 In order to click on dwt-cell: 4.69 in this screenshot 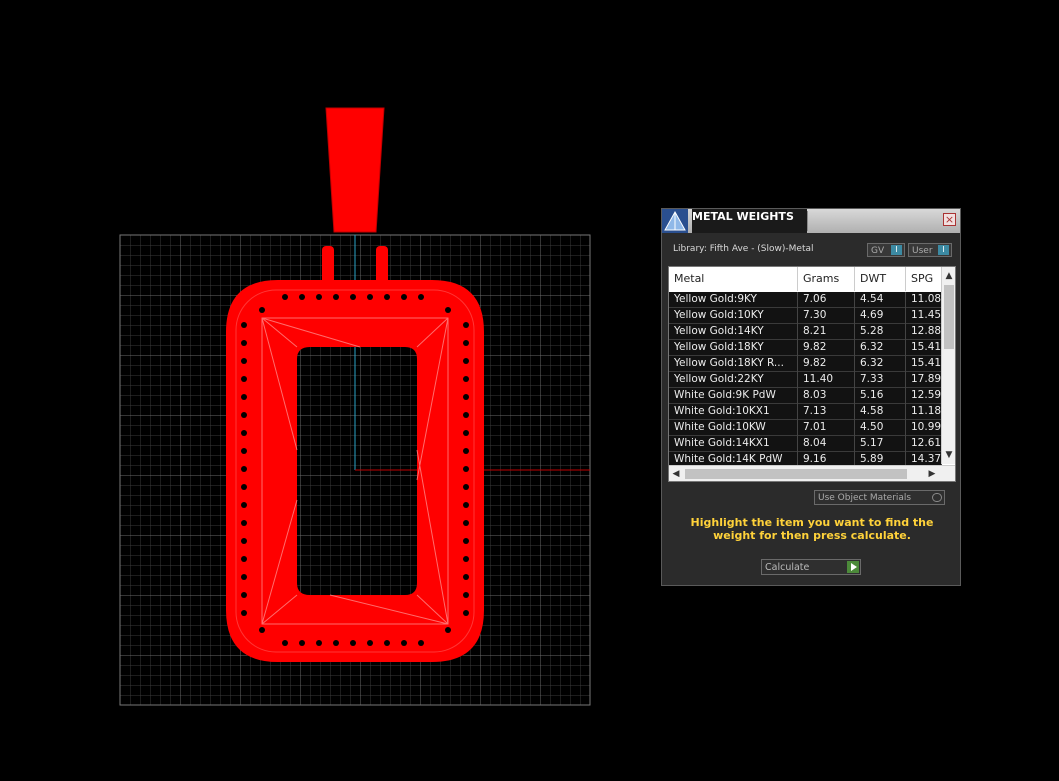, I will do `click(880, 316)`.